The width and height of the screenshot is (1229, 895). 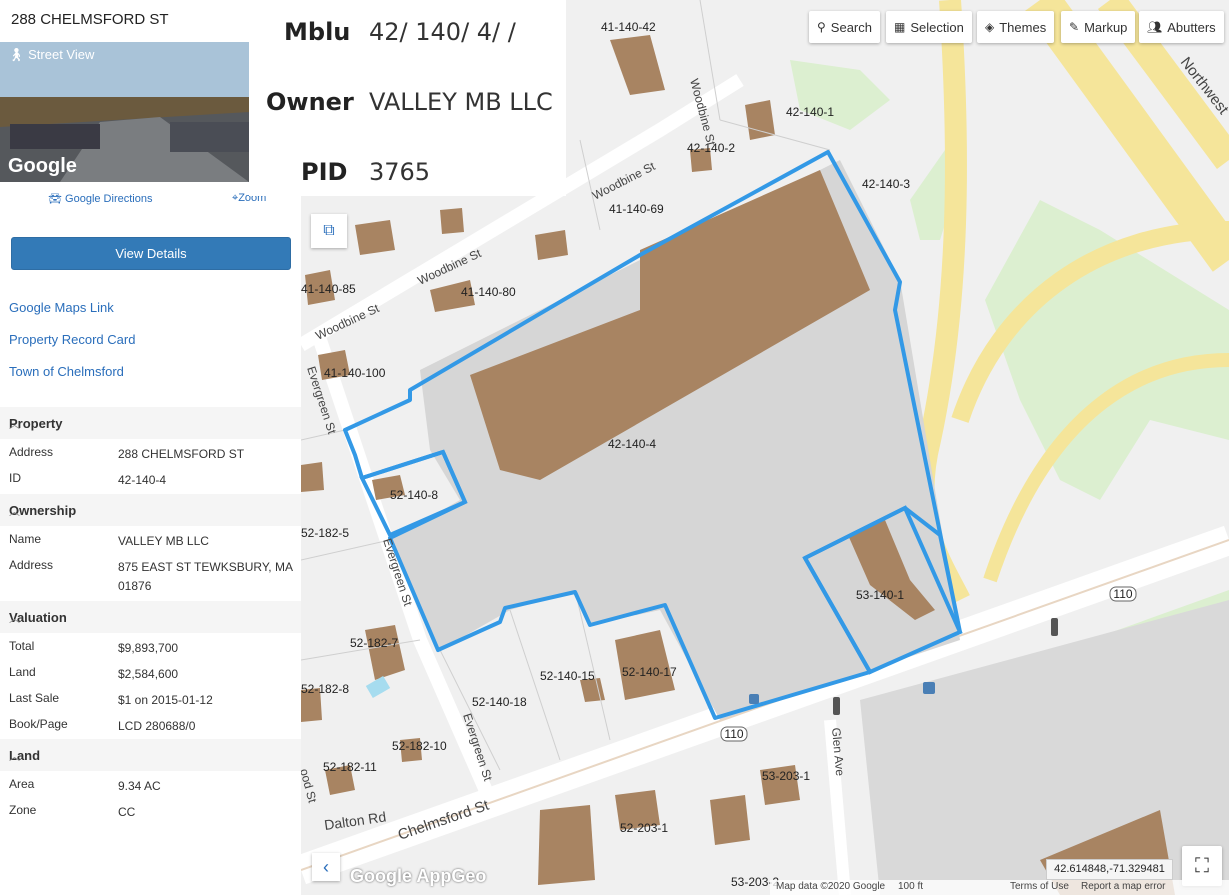 I want to click on popup-pid-value: 3765, so click(x=400, y=172).